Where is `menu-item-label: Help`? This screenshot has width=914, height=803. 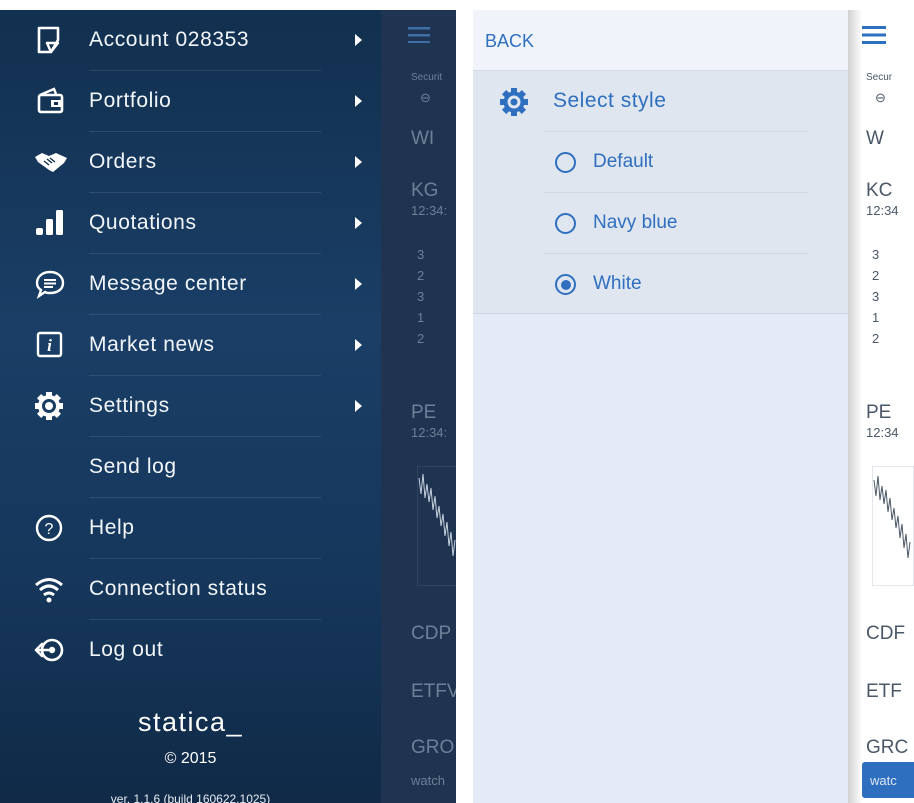
menu-item-label: Help is located at coordinates (112, 527).